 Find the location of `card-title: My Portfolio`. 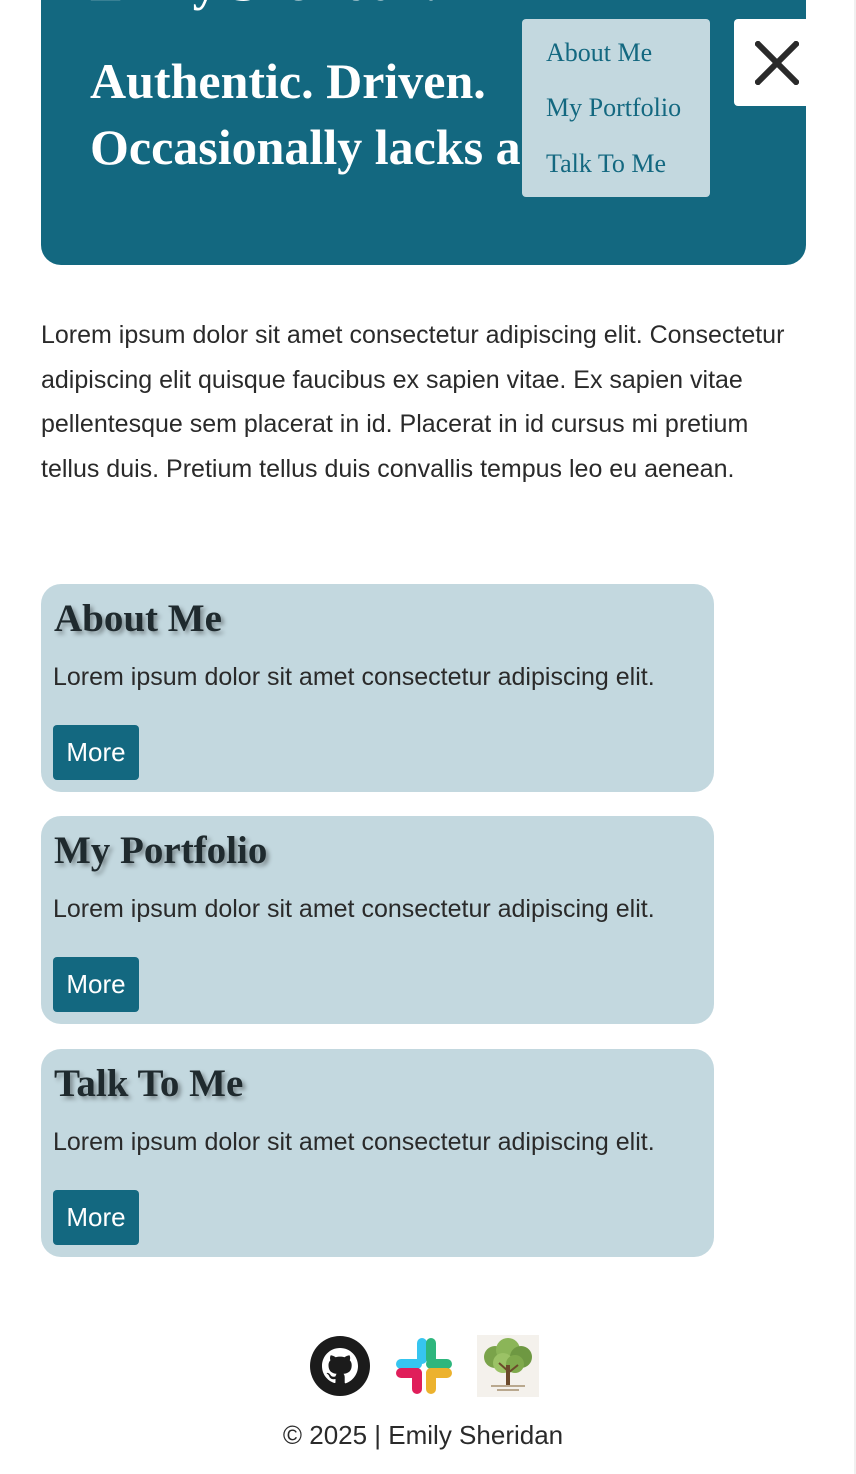

card-title: My Portfolio is located at coordinates (161, 850).